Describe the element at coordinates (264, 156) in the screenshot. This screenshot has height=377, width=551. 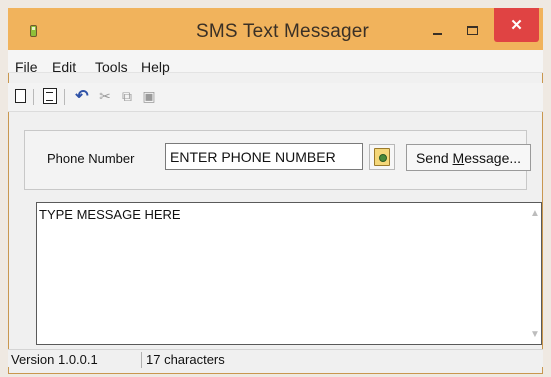
I see `phone-number-input` at that location.